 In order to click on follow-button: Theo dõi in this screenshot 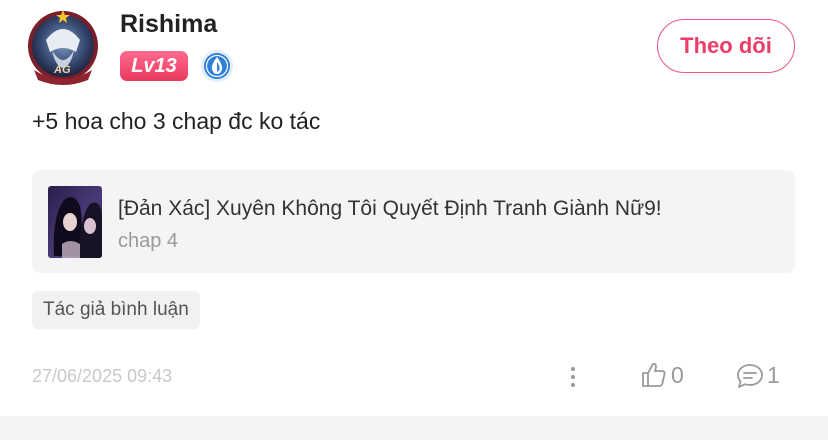, I will do `click(726, 46)`.